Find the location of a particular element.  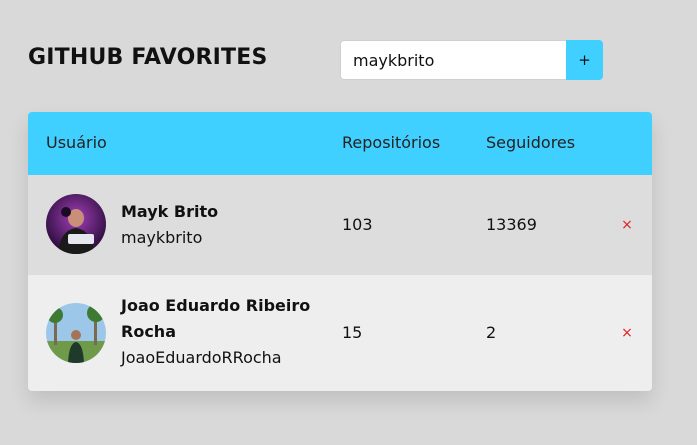

header: GITHUB FAVORITES + is located at coordinates (315, 60).